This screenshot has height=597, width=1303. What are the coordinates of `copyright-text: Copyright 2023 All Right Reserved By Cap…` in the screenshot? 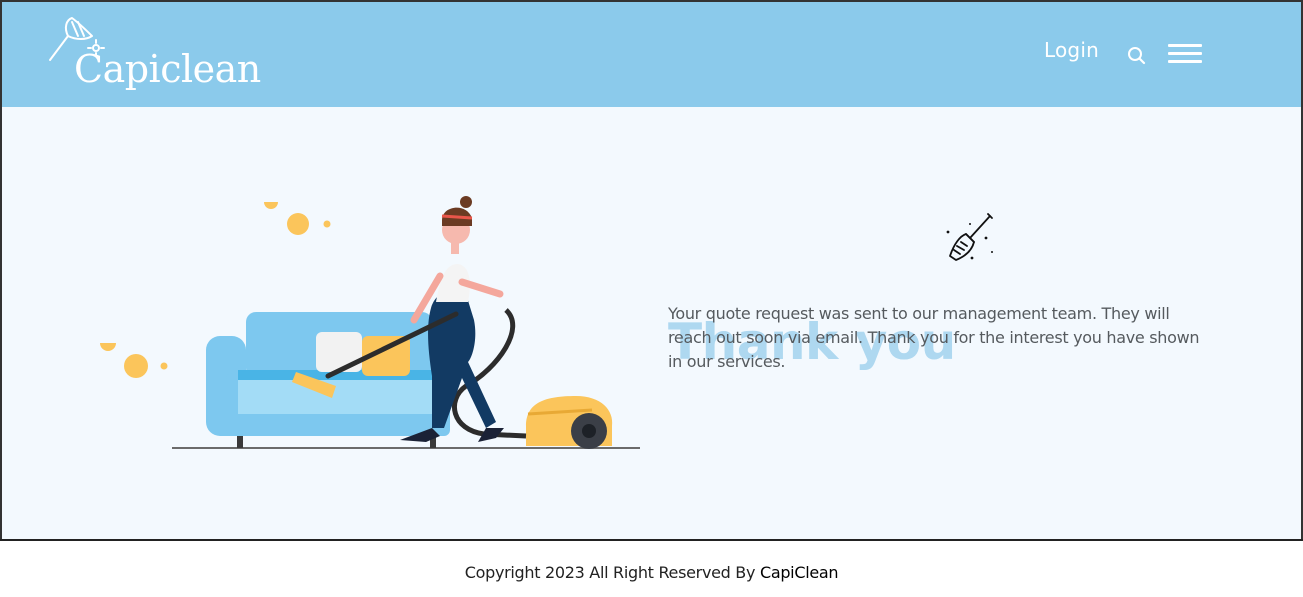 It's located at (651, 572).